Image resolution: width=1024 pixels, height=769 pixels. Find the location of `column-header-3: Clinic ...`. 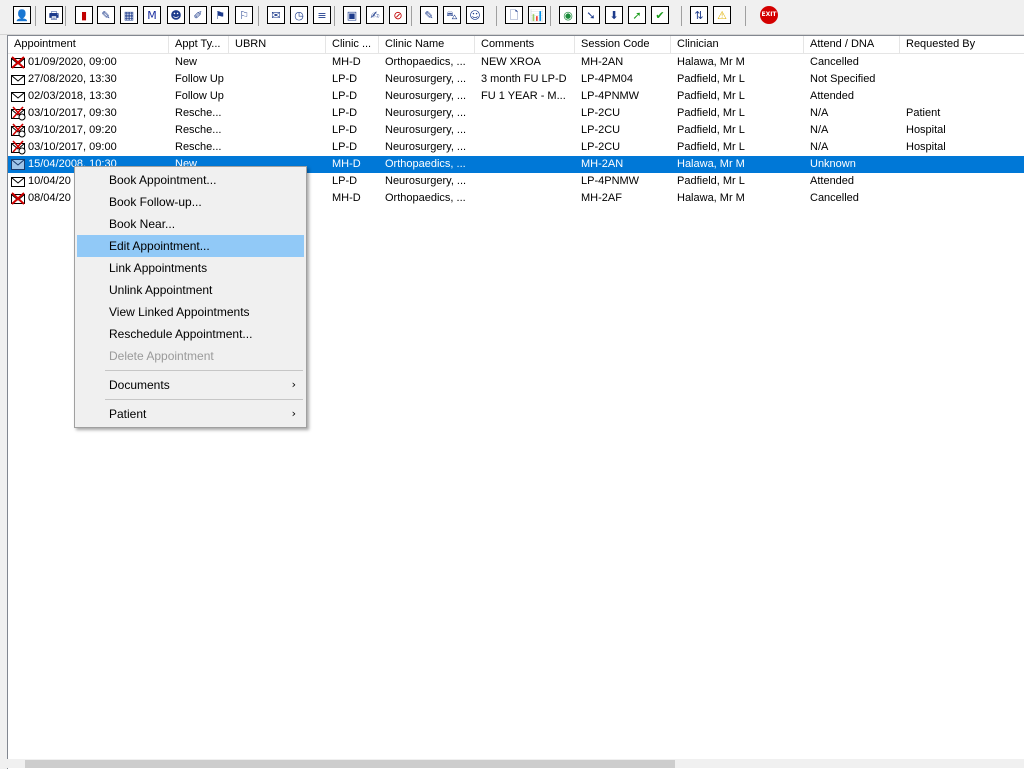

column-header-3: Clinic ... is located at coordinates (352, 44).